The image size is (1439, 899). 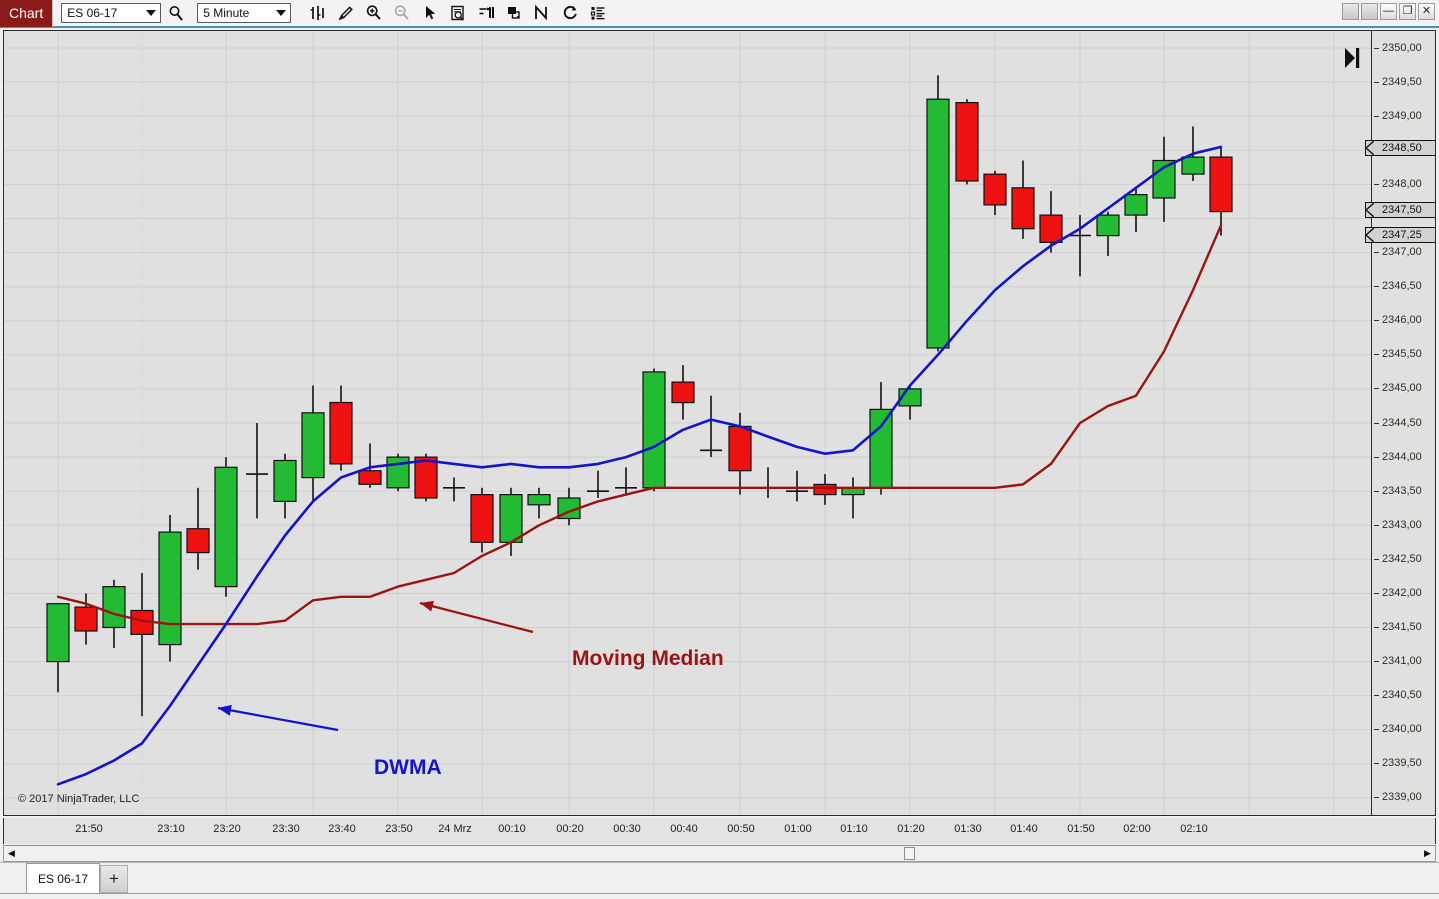 I want to click on time-tick: 00:20, so click(x=570, y=829).